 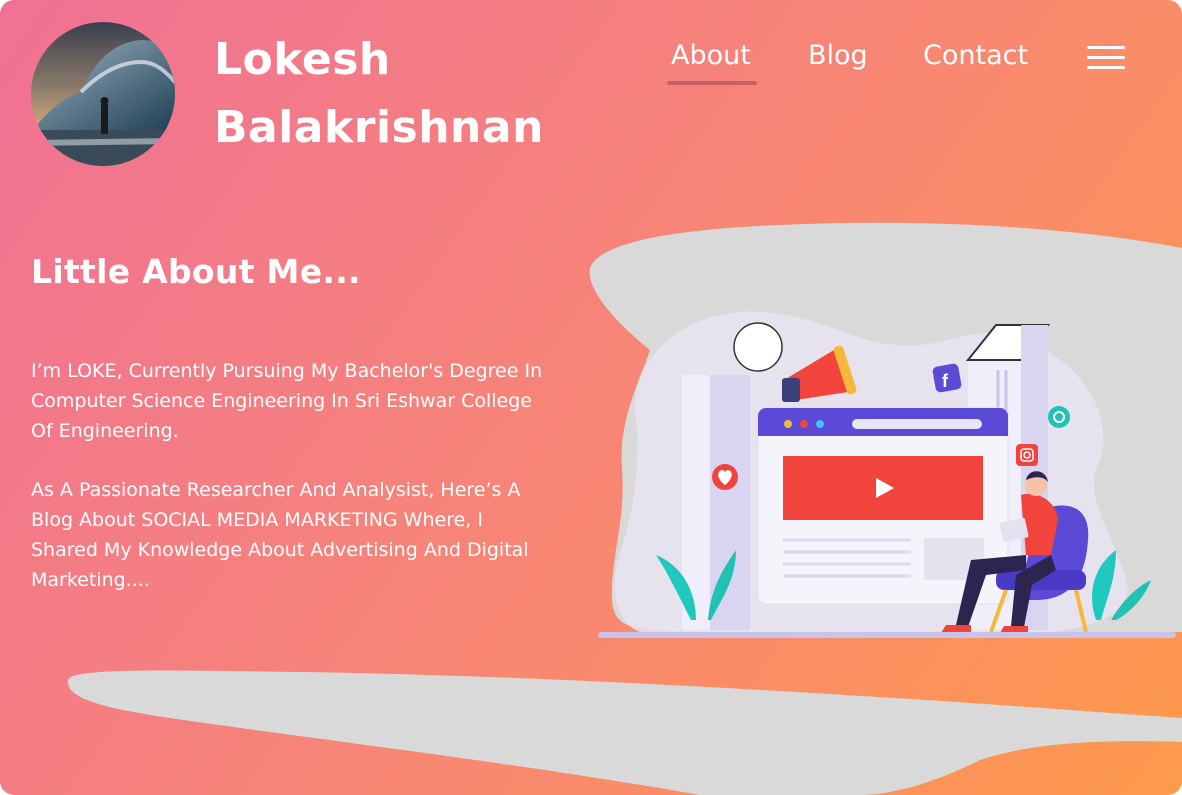 What do you see at coordinates (1059, 417) in the screenshot?
I see `chat-icon` at bounding box center [1059, 417].